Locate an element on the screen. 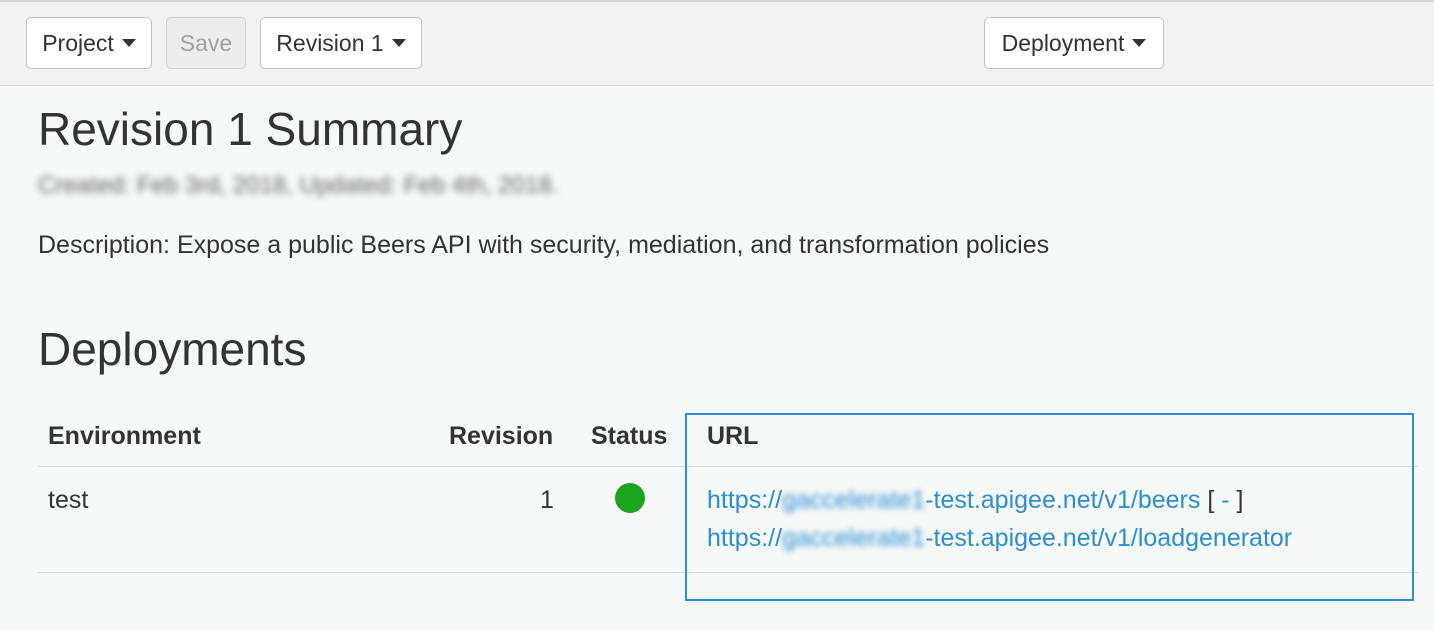  deployments-heading: Deployments is located at coordinates (172, 349).